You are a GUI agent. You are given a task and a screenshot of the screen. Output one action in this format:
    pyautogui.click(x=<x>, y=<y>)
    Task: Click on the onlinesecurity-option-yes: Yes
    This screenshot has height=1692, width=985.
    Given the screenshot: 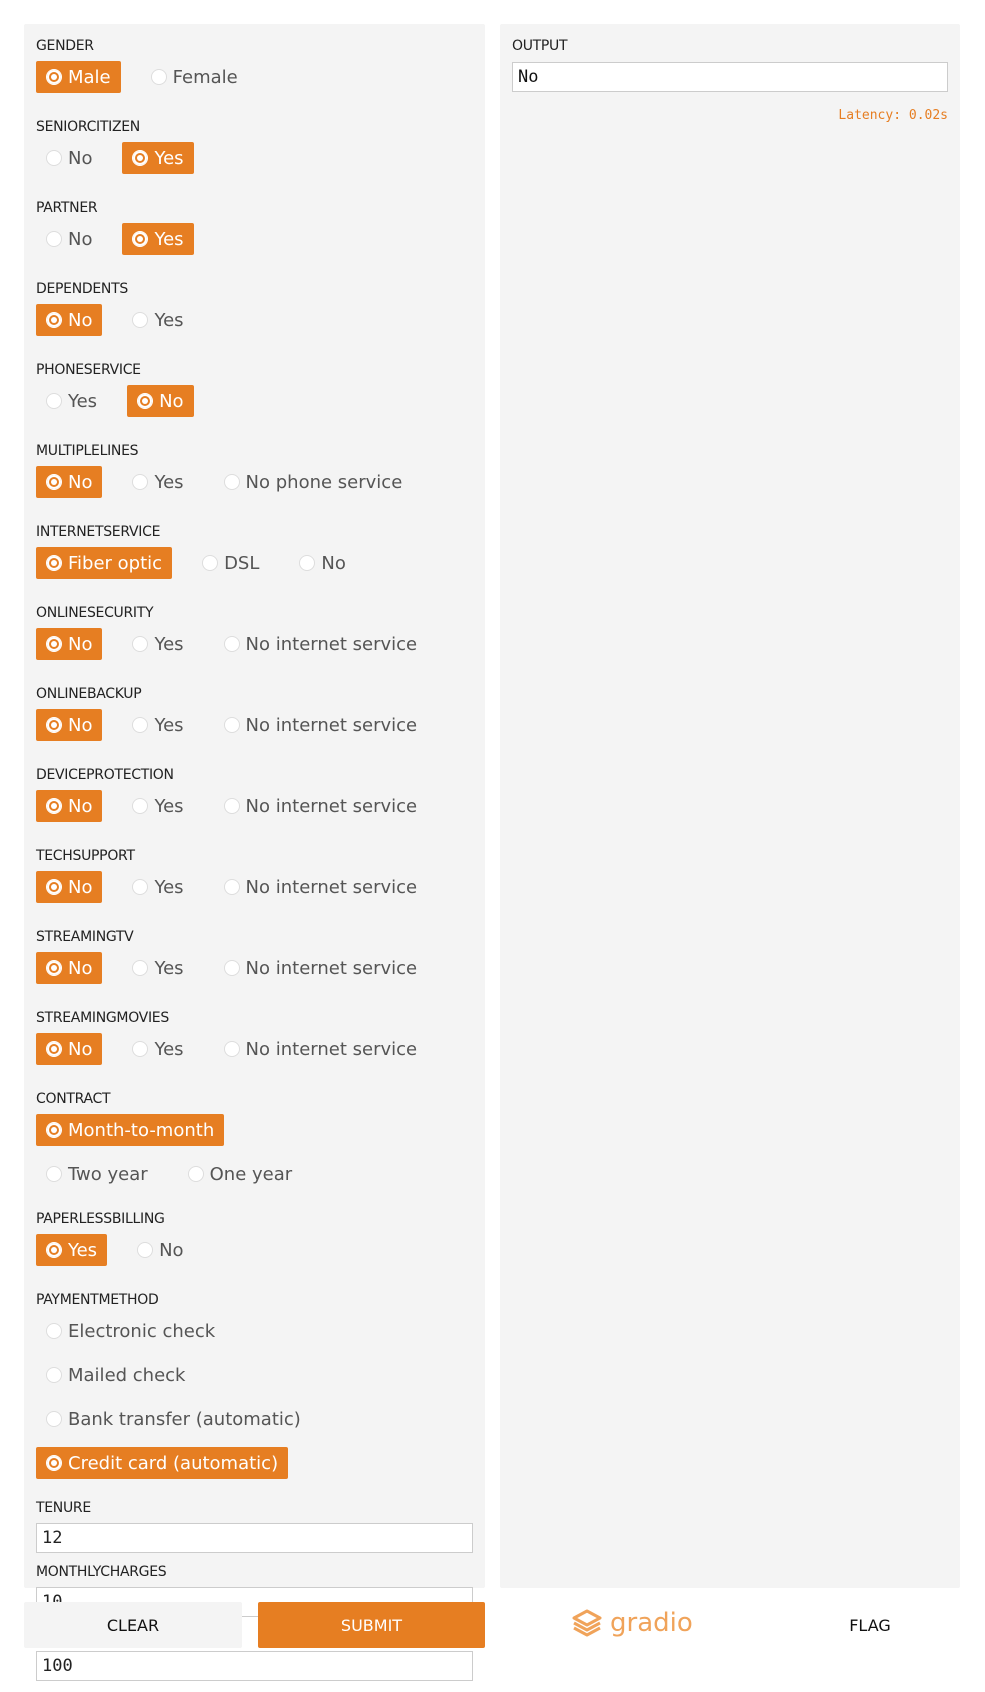 What is the action you would take?
    pyautogui.click(x=157, y=644)
    